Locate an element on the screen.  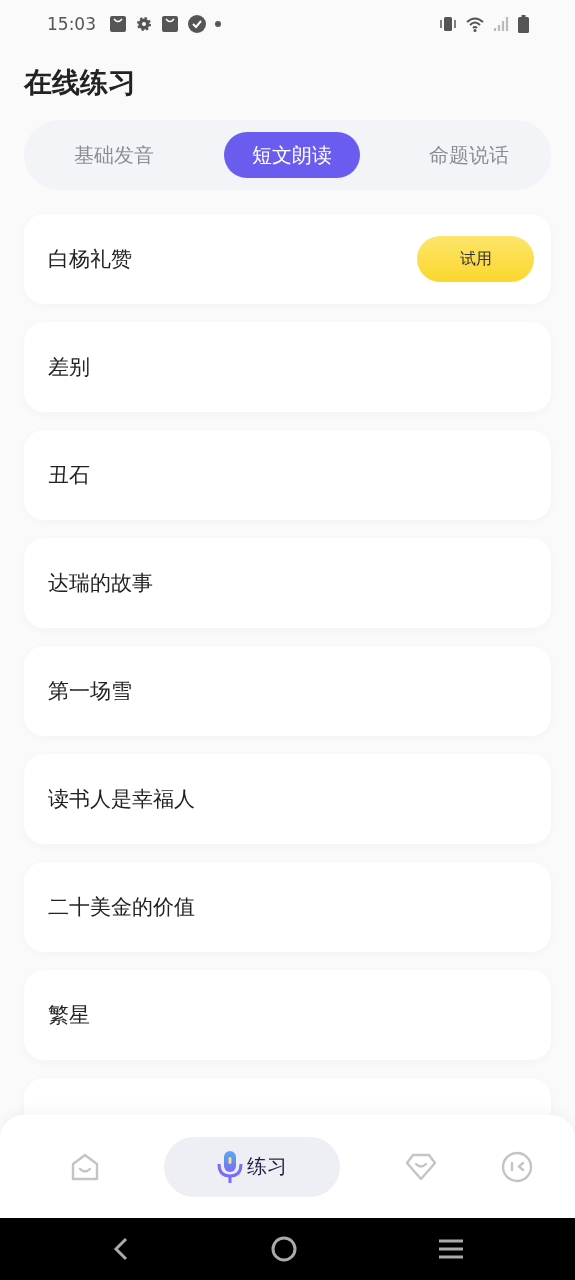
nav-tab: 练习 is located at coordinates (252, 1166).